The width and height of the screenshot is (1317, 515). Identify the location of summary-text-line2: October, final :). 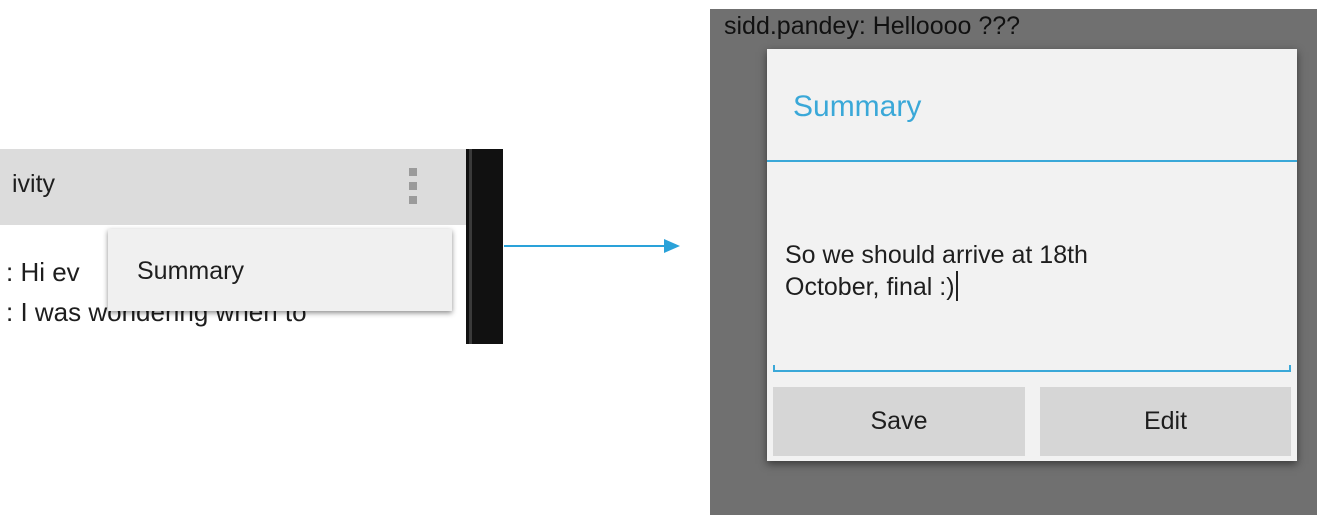
(870, 287).